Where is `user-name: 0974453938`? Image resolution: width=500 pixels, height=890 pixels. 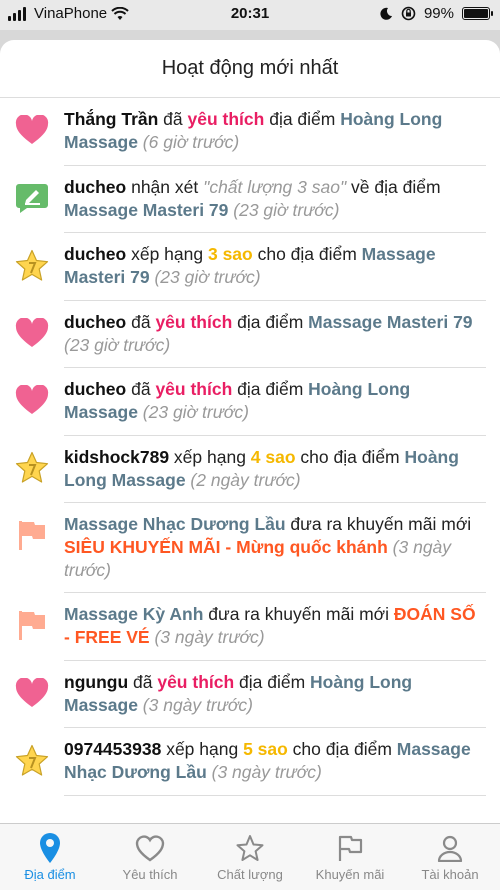 user-name: 0974453938 is located at coordinates (112, 749).